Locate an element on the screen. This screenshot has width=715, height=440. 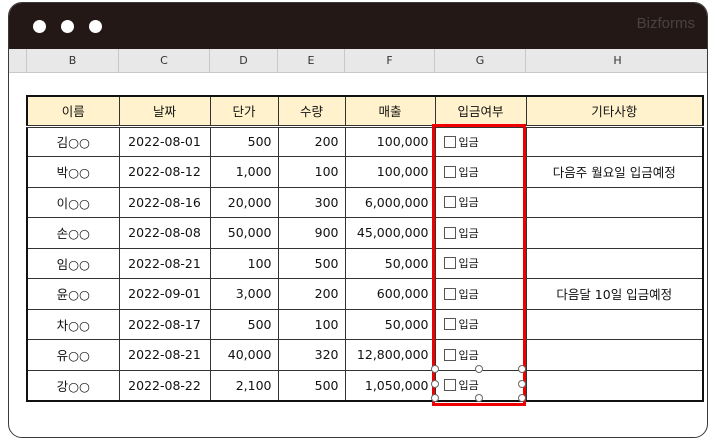
column-header-b: B is located at coordinates (72, 61).